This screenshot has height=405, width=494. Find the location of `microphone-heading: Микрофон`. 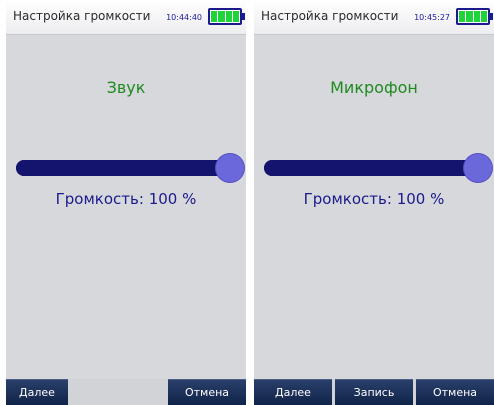

microphone-heading: Микрофон is located at coordinates (374, 87).